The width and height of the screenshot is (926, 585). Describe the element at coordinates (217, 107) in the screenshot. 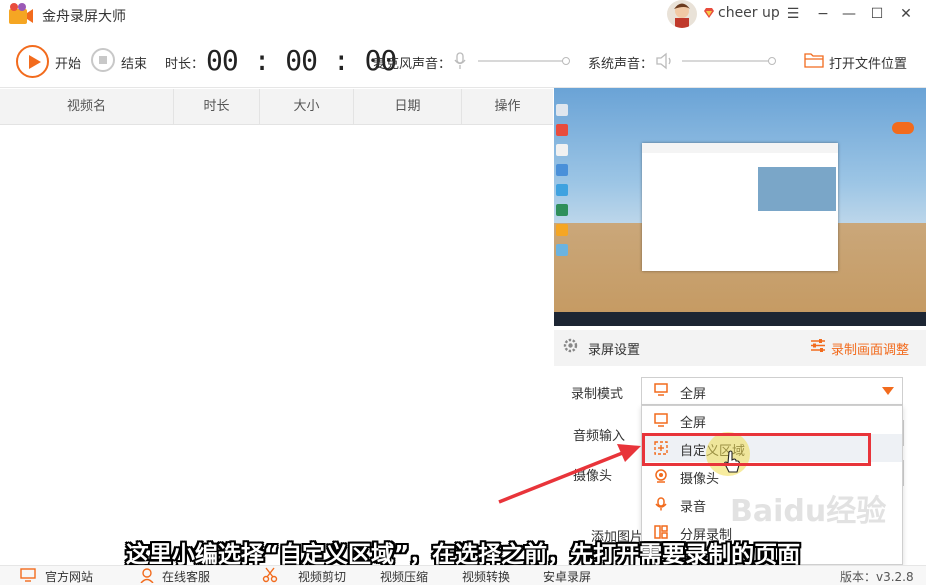

I see `column-header-duration: 时长` at that location.